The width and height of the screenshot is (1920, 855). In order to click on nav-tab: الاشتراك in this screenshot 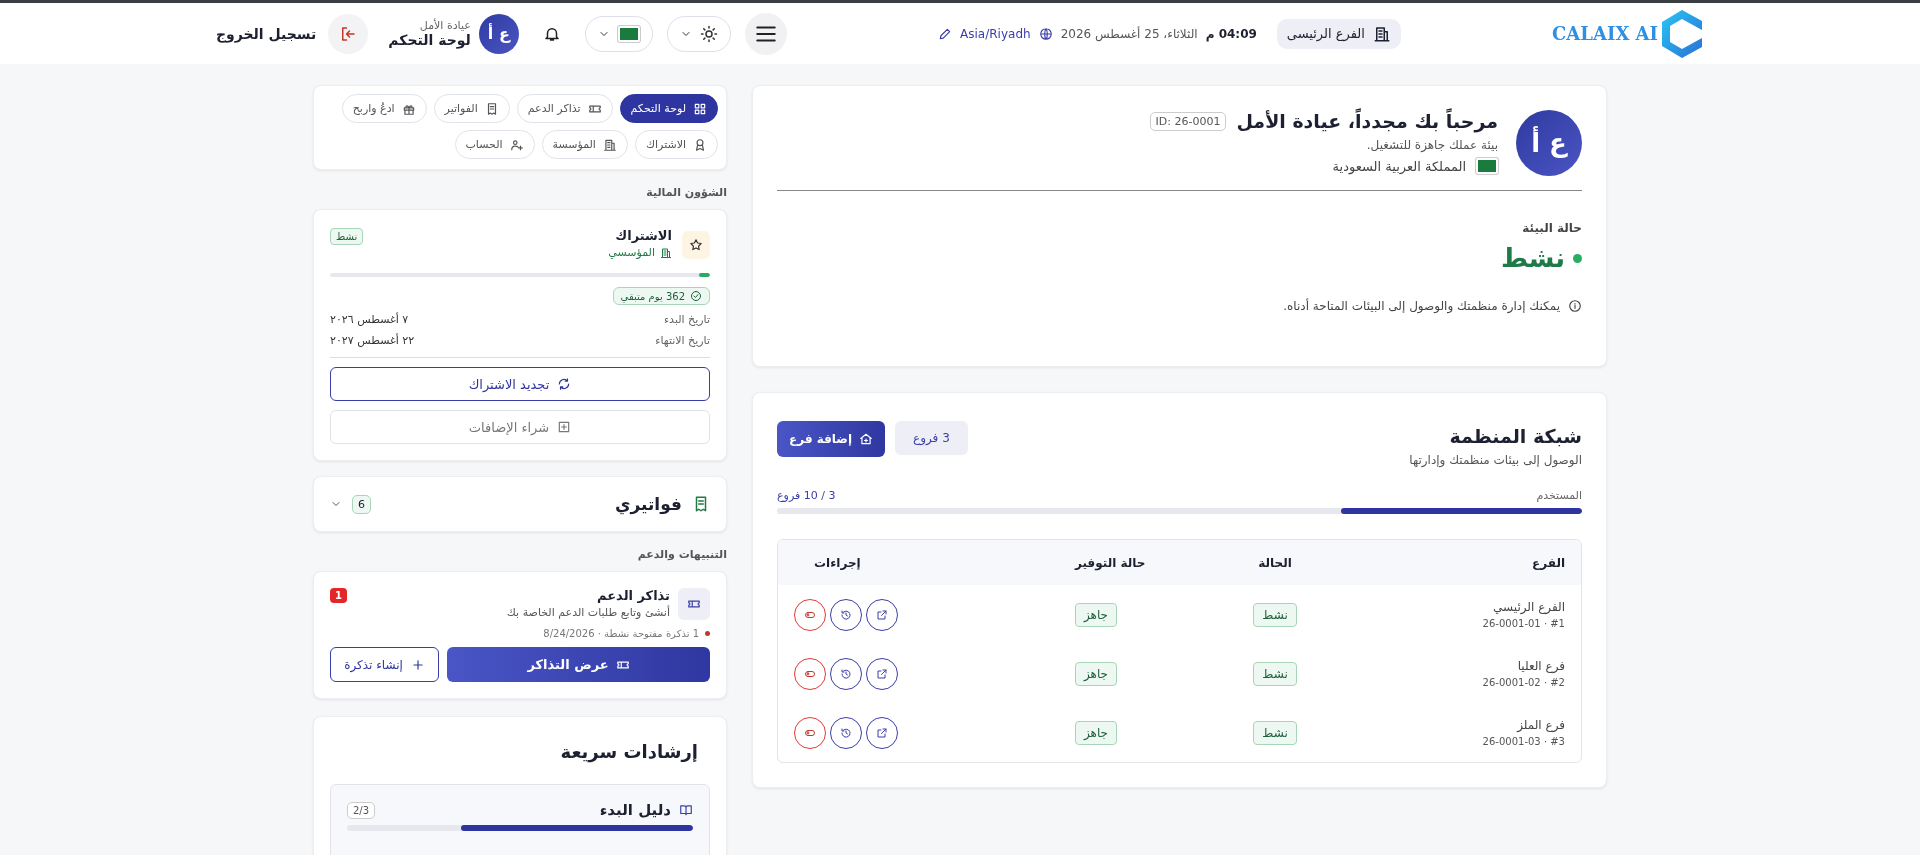, I will do `click(676, 144)`.